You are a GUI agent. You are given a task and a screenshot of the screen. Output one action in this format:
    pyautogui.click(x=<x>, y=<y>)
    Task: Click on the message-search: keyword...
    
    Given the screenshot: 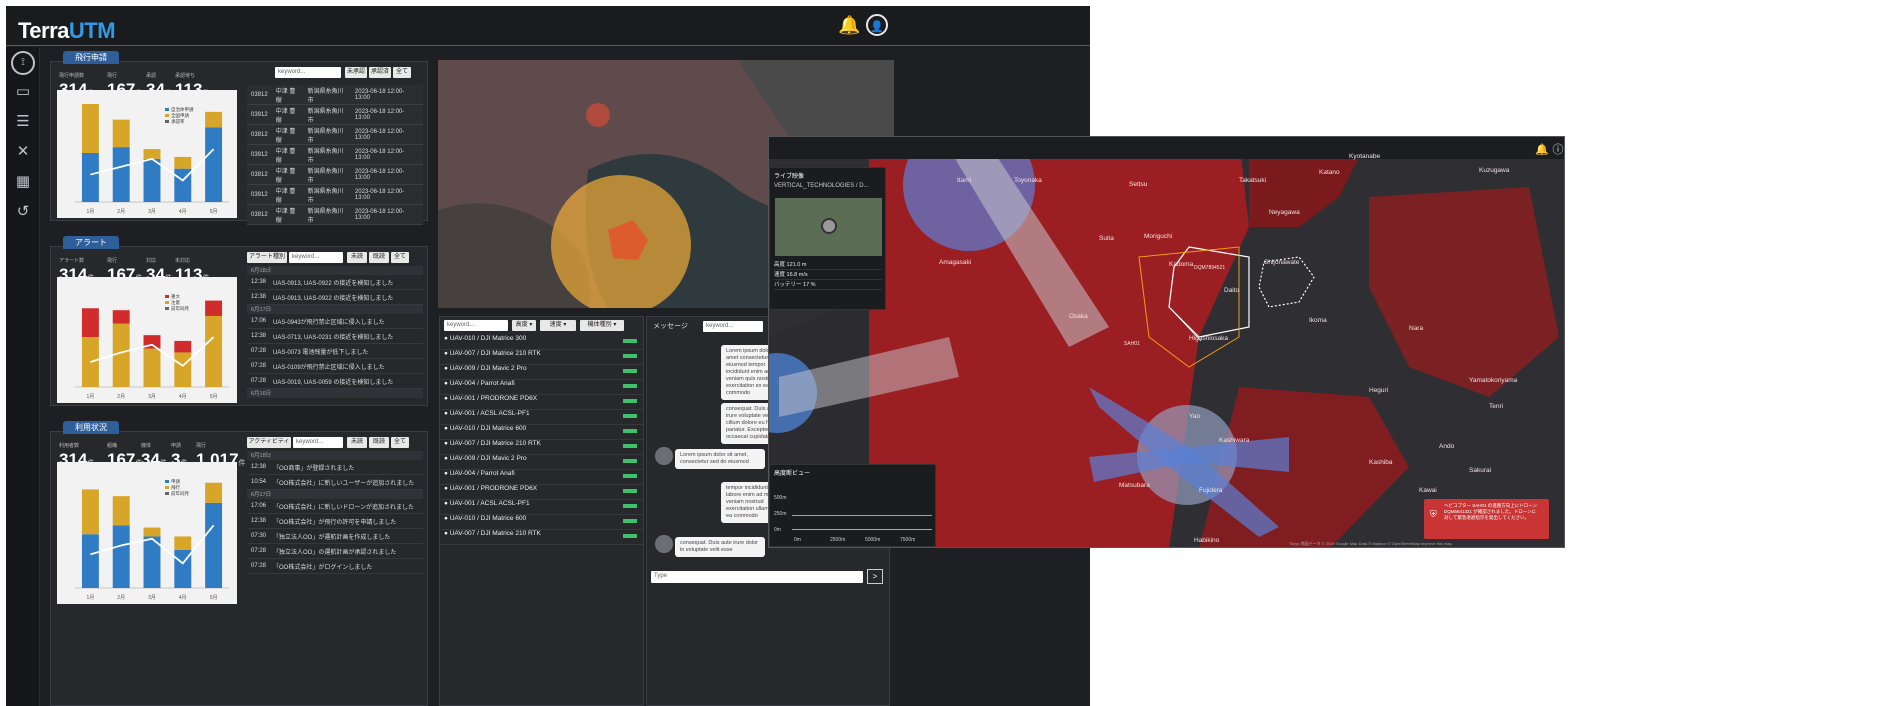 What is the action you would take?
    pyautogui.click(x=733, y=326)
    